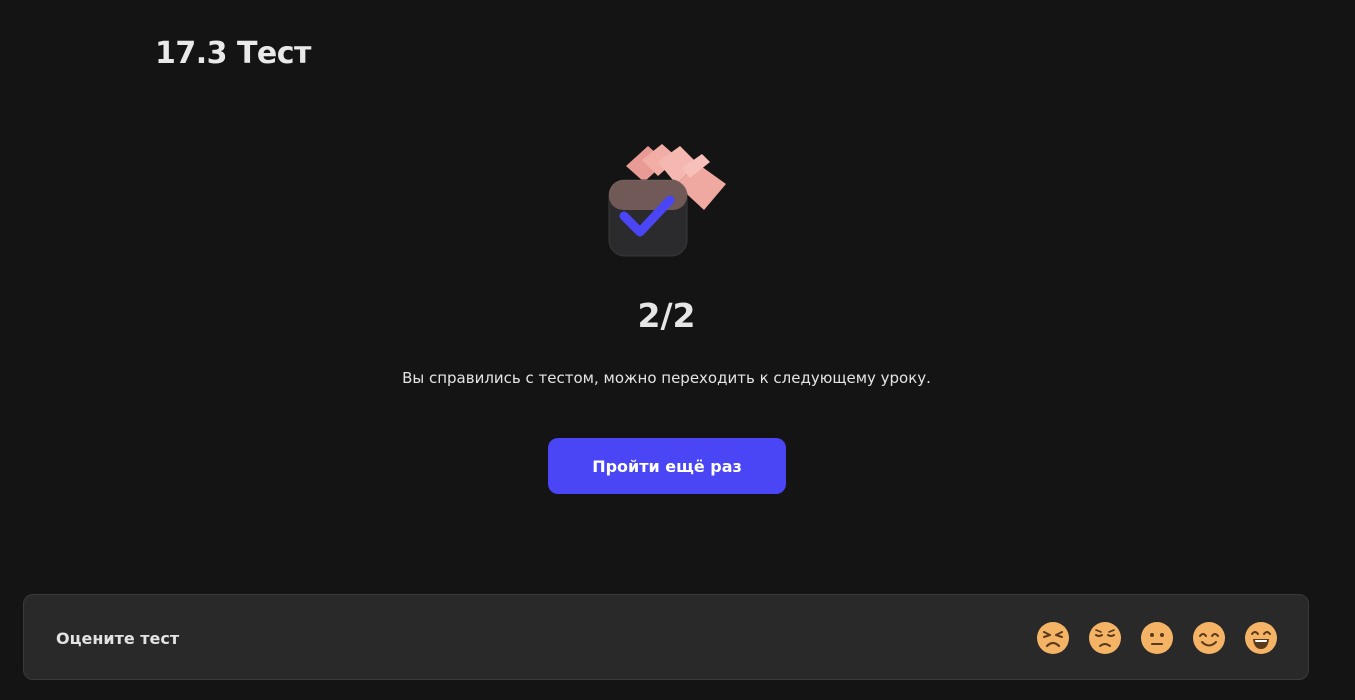  Describe the element at coordinates (1053, 638) in the screenshot. I see `angry-face-icon` at that location.